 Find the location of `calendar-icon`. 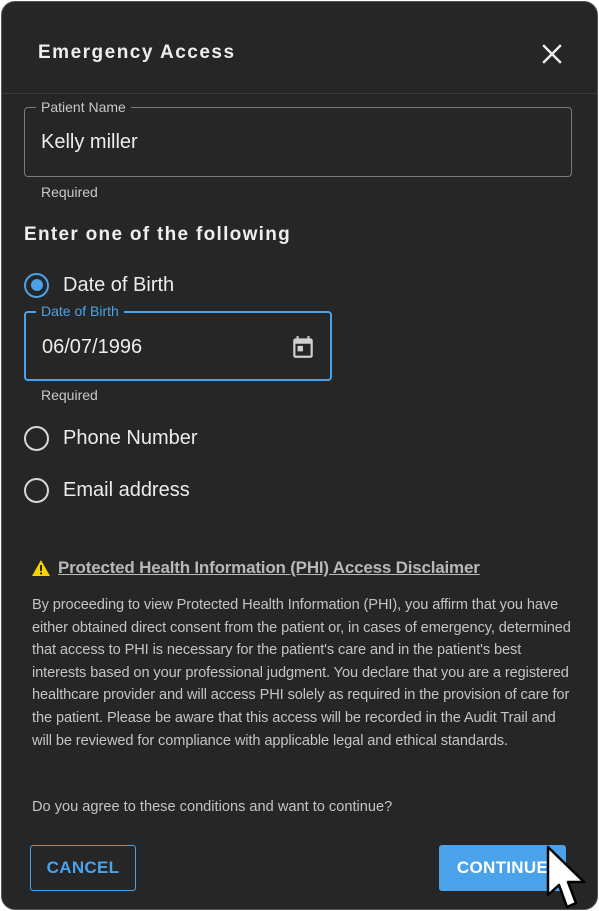

calendar-icon is located at coordinates (303, 347).